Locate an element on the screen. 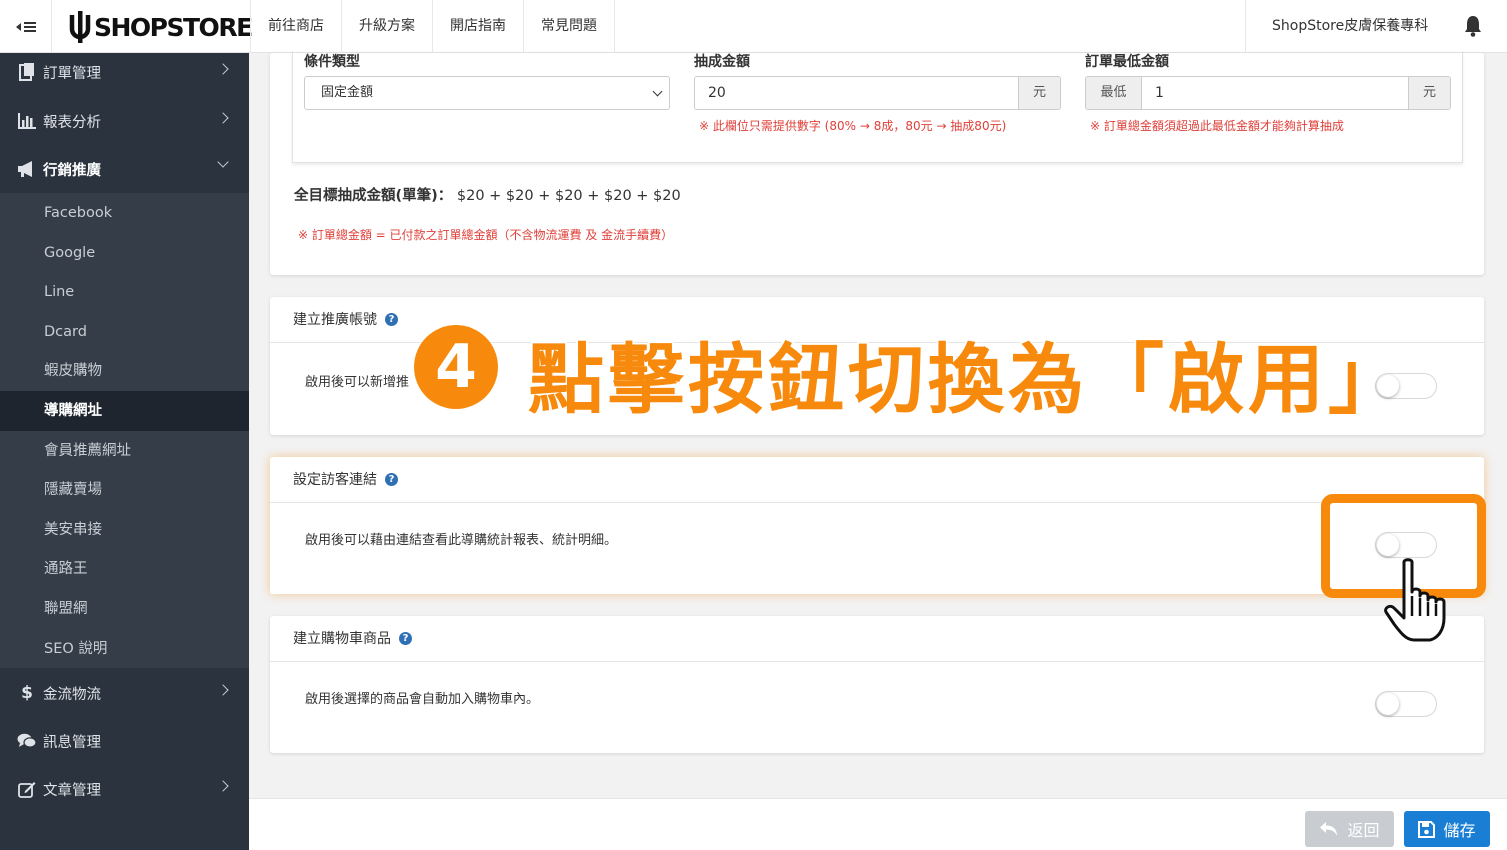 This screenshot has width=1507, height=850. sidebar-item-label: 訂單管理 is located at coordinates (72, 73).